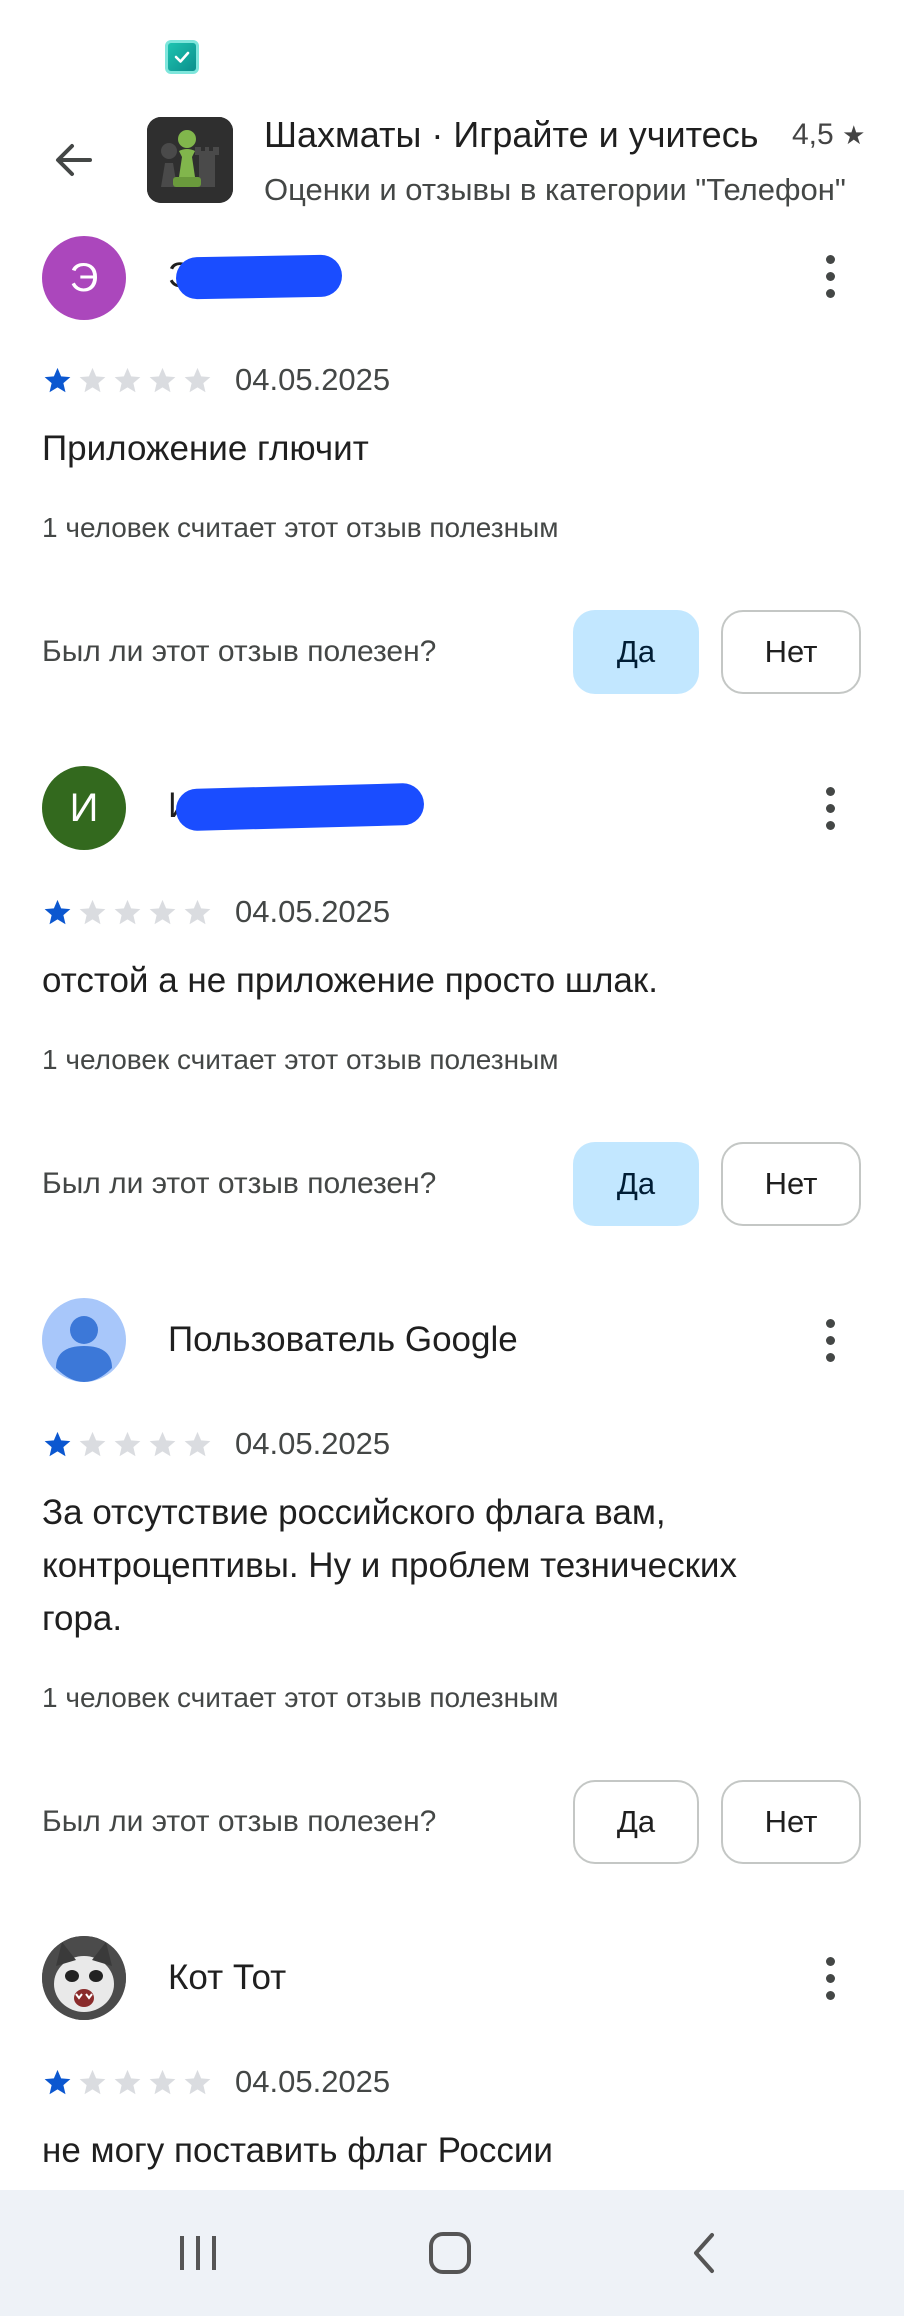  I want to click on review-text: отстой а не приложение просто шлак., so click(350, 980).